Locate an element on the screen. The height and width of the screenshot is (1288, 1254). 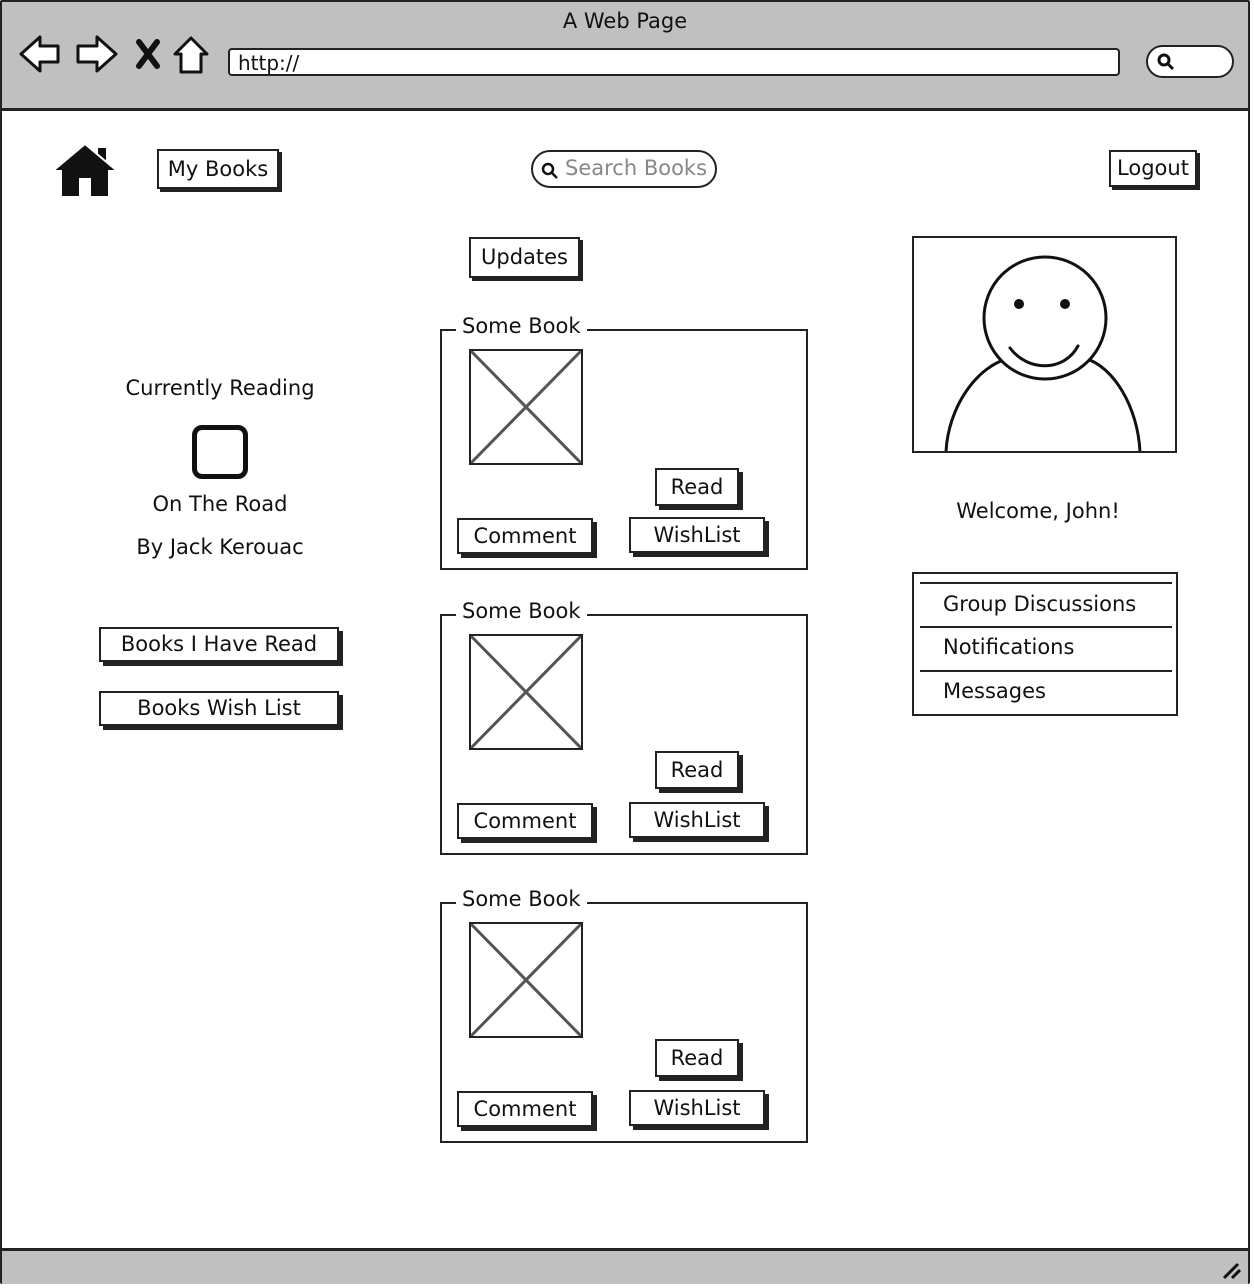
side-menu: Group Discussions Notifications Messages is located at coordinates (1045, 644).